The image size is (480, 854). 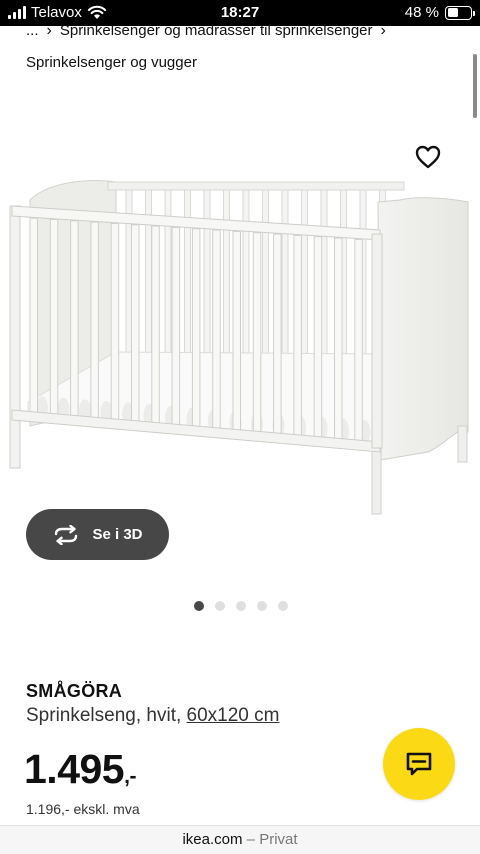 What do you see at coordinates (111, 62) in the screenshot?
I see `category-link: Sprinkelsenger og vugger` at bounding box center [111, 62].